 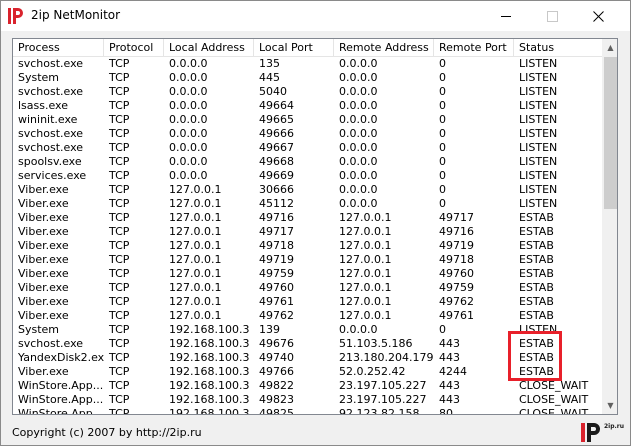 What do you see at coordinates (446, 411) in the screenshot?
I see `table-cell: 80` at bounding box center [446, 411].